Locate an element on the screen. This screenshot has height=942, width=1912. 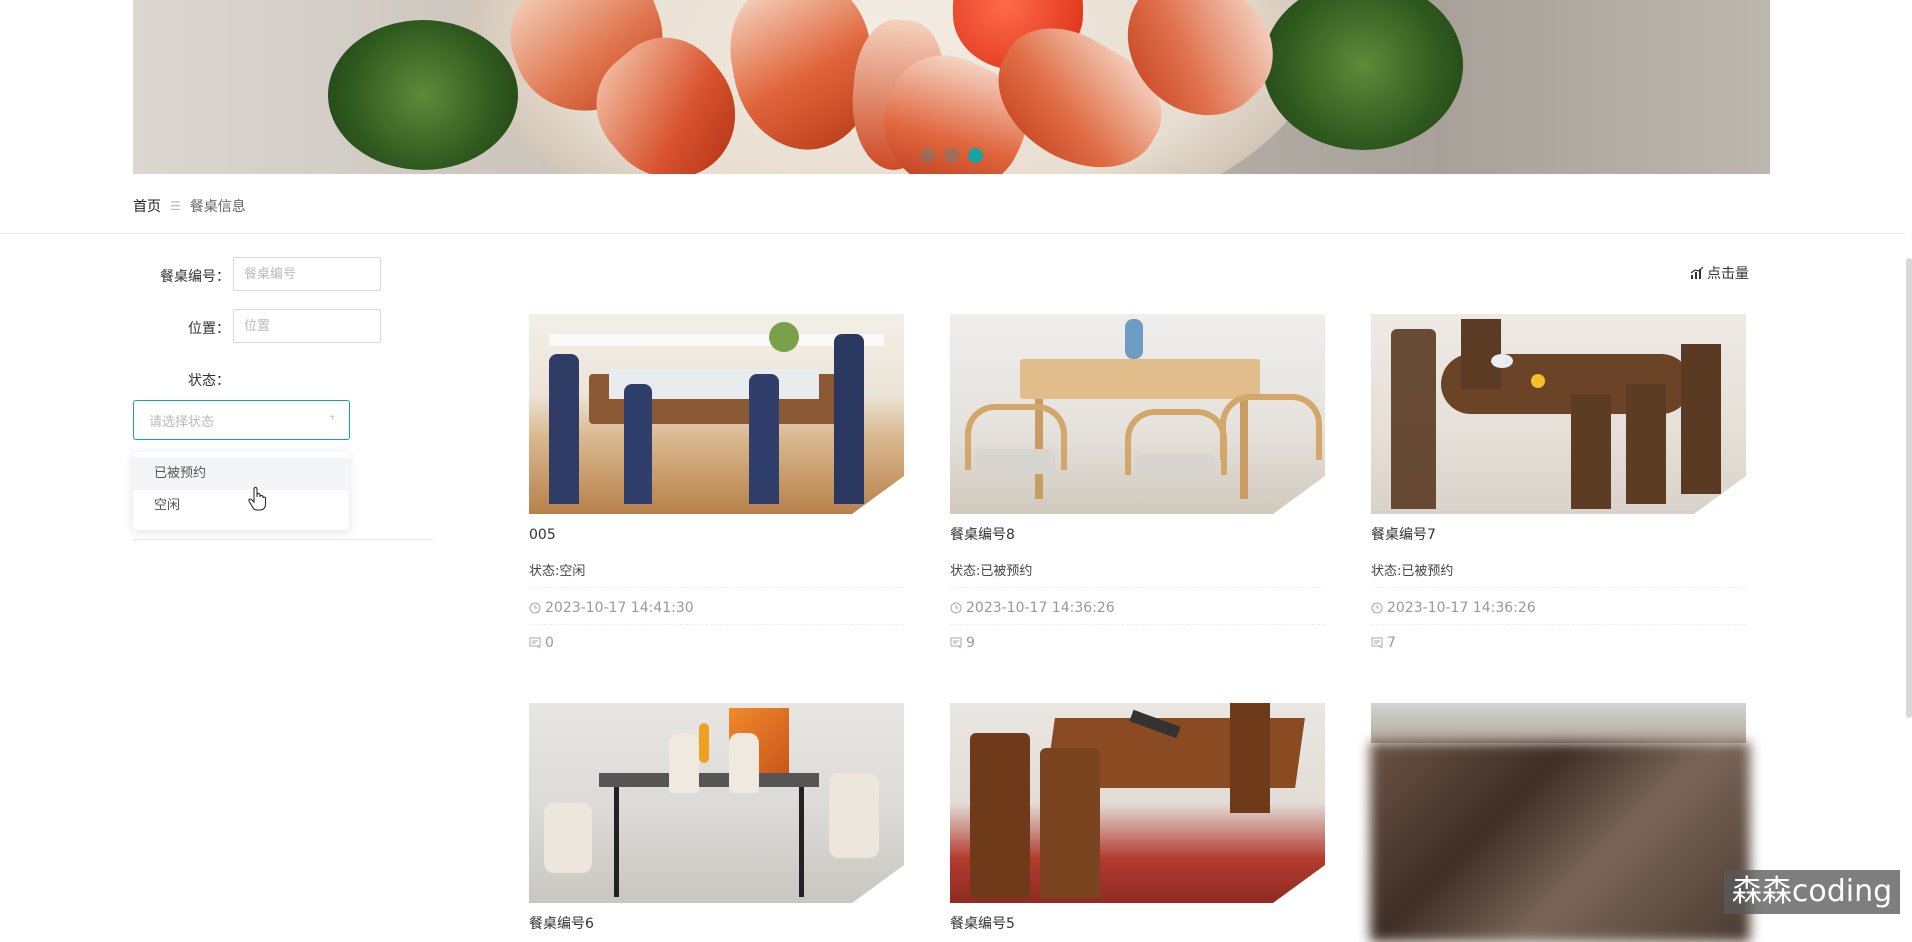
card-date: 2023-10-17 14:41:30 is located at coordinates (716, 612).